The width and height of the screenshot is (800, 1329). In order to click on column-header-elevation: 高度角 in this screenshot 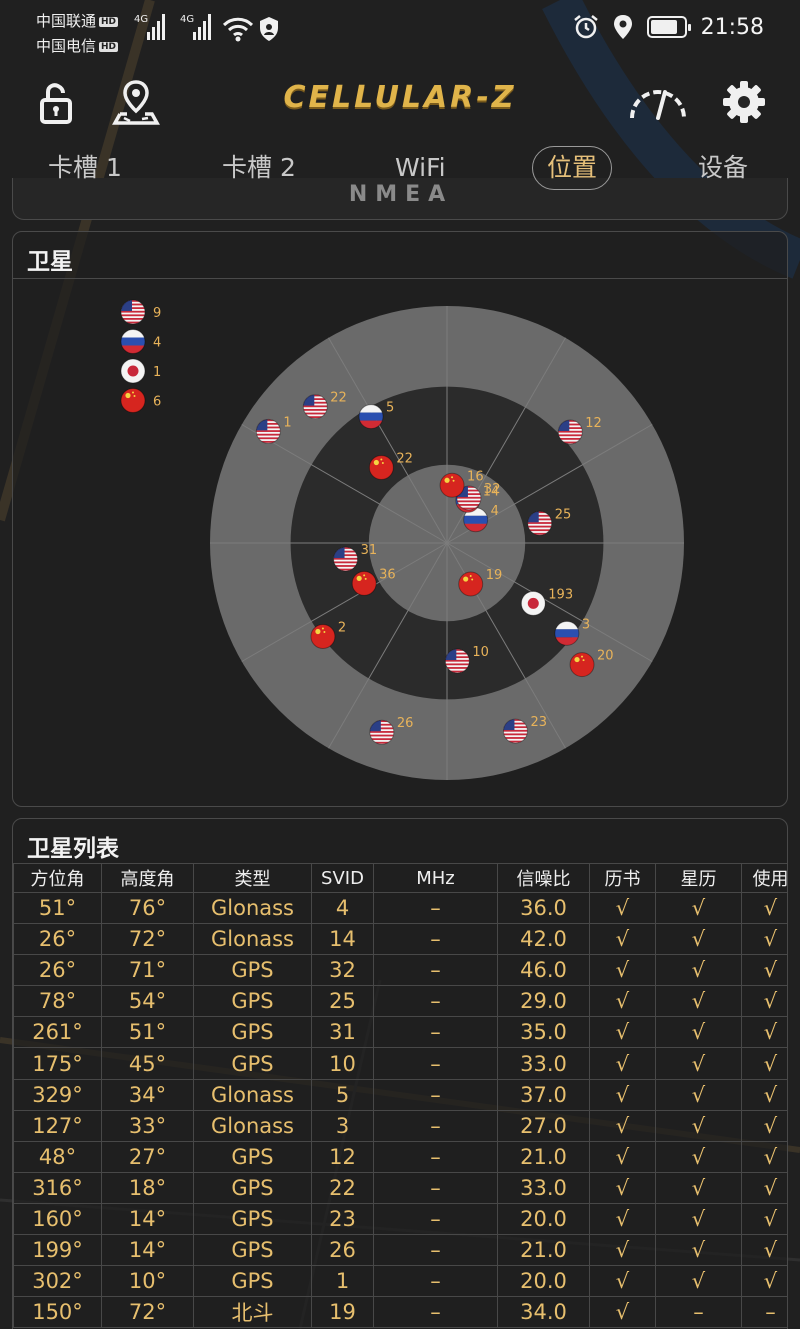, I will do `click(147, 878)`.